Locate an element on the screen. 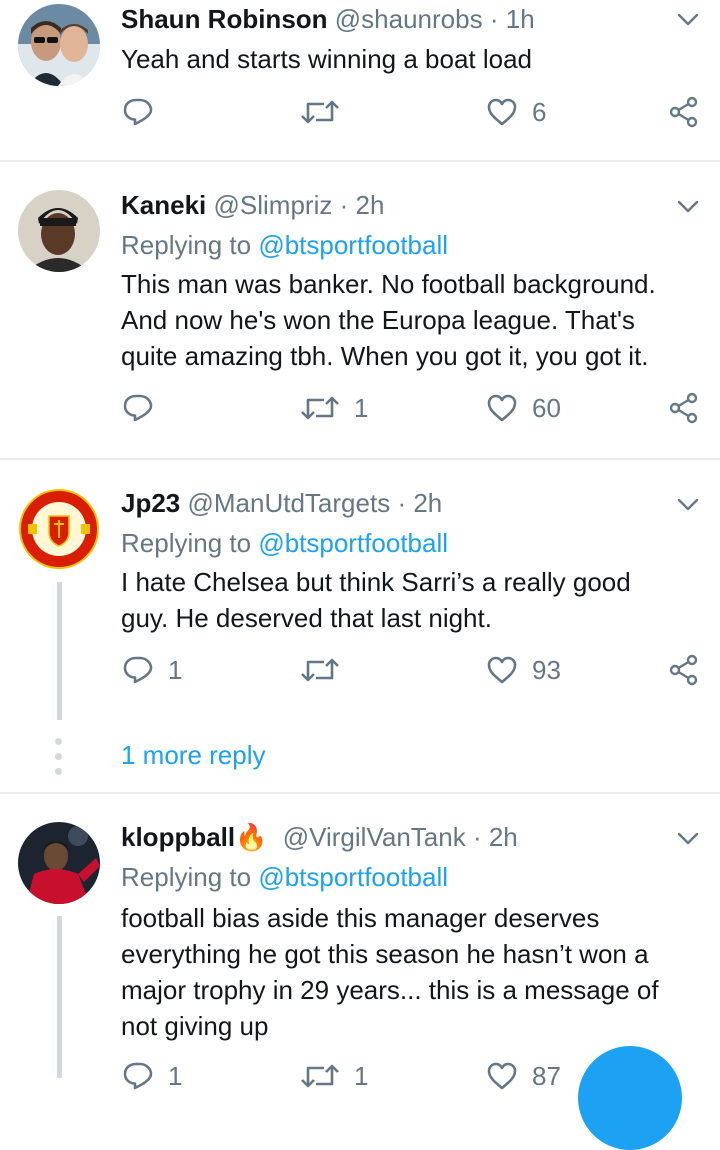 This screenshot has height=1150, width=720. like-button: 60 is located at coordinates (523, 408).